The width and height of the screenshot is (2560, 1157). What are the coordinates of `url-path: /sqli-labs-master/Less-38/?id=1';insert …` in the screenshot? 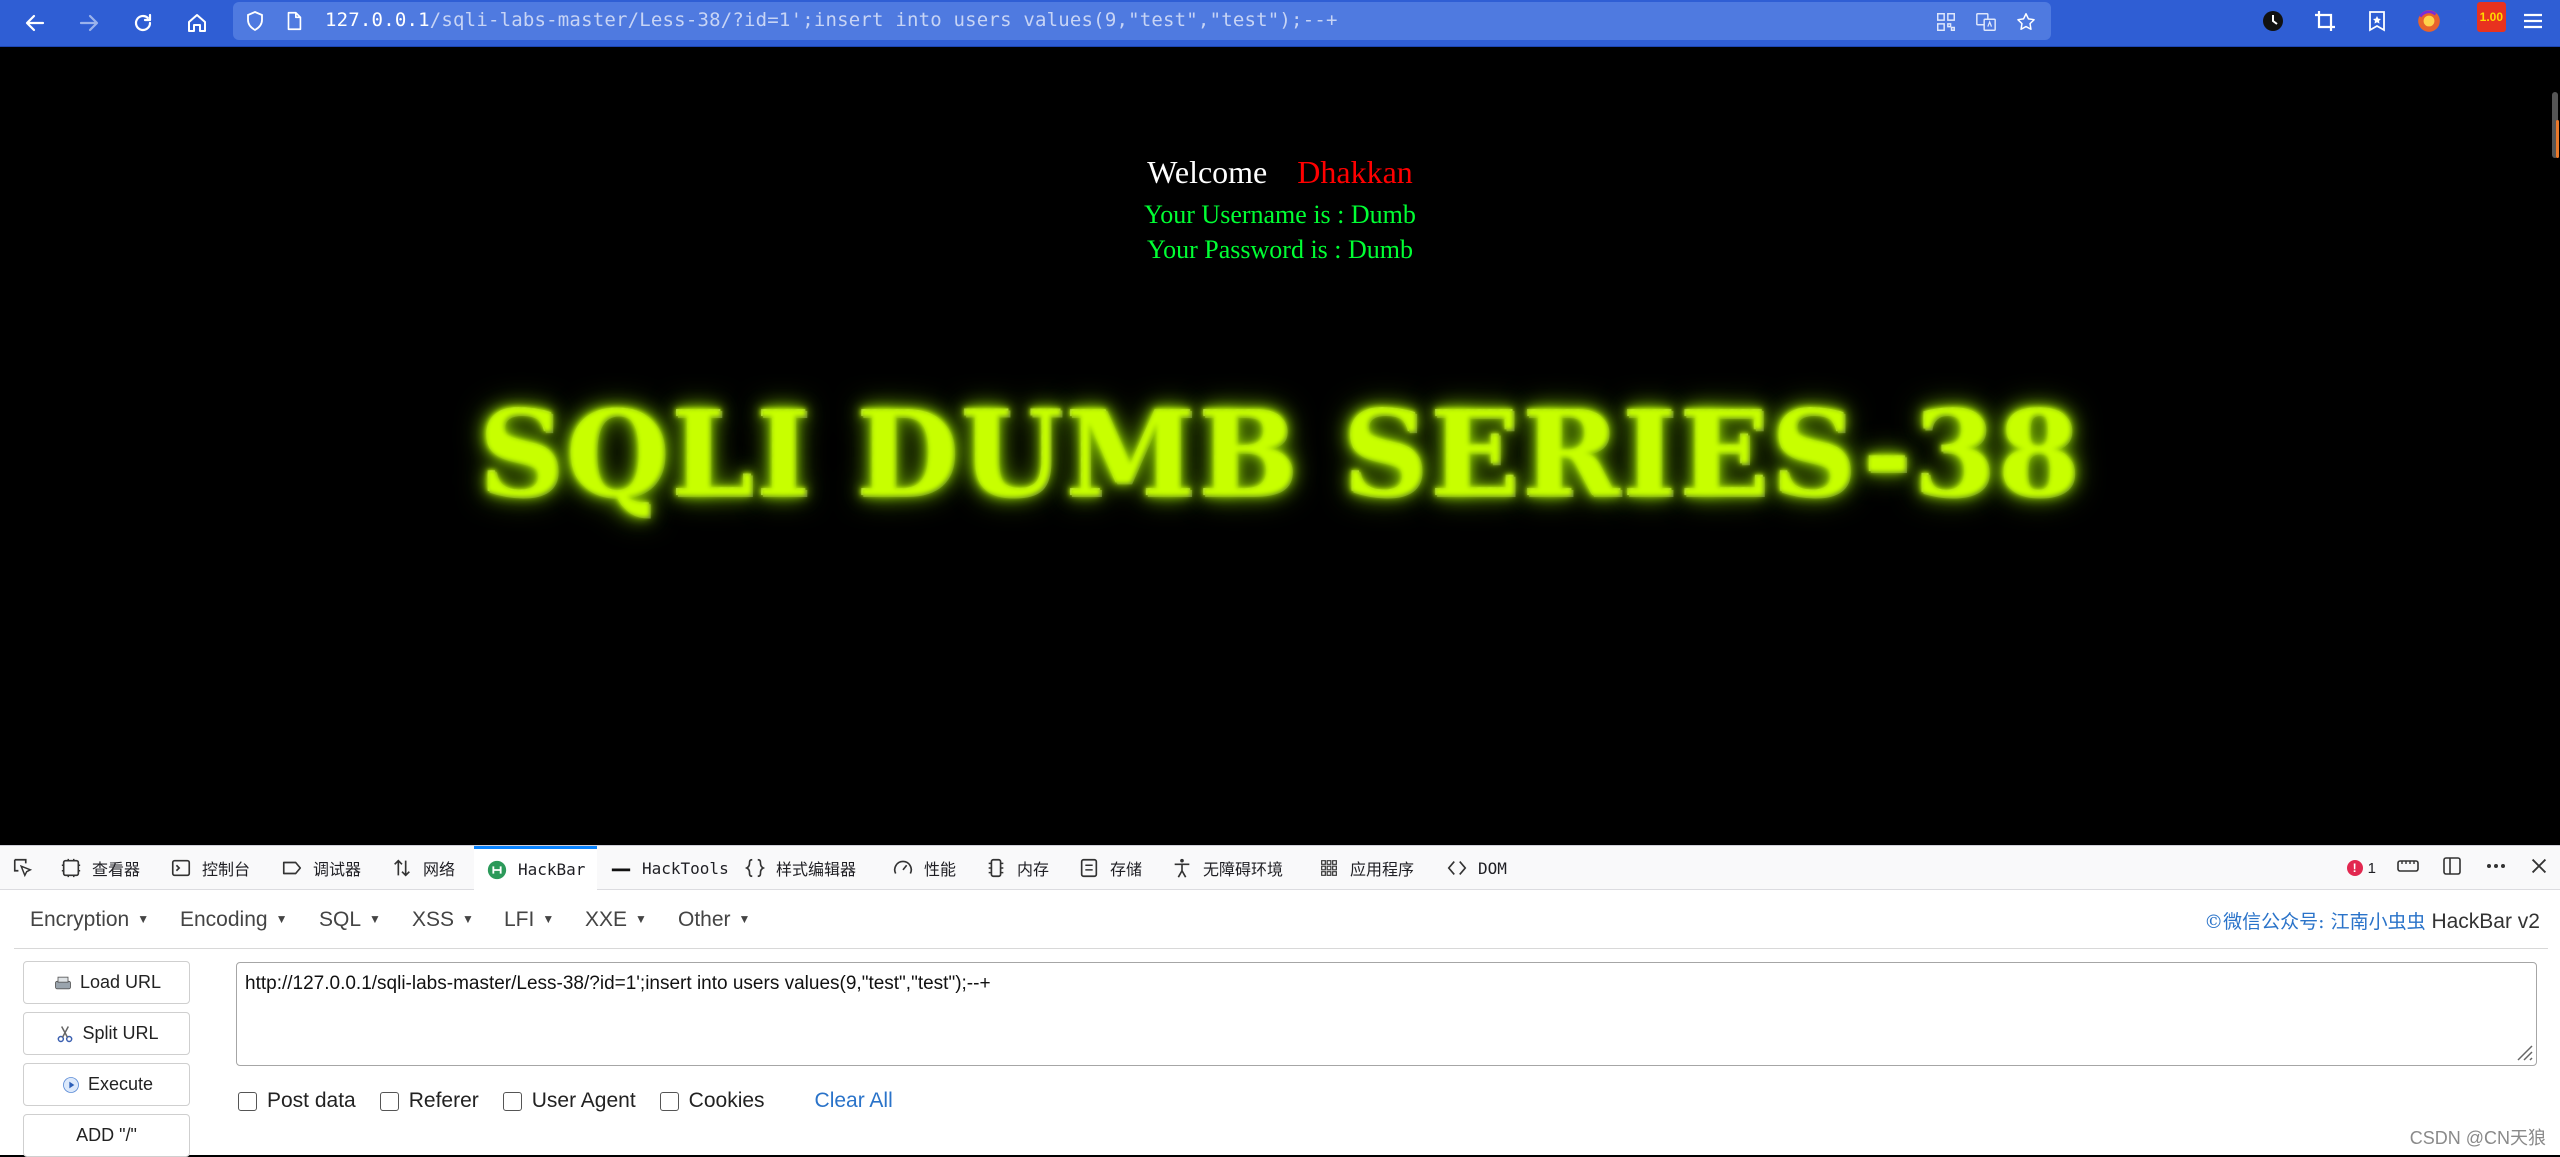 It's located at (883, 20).